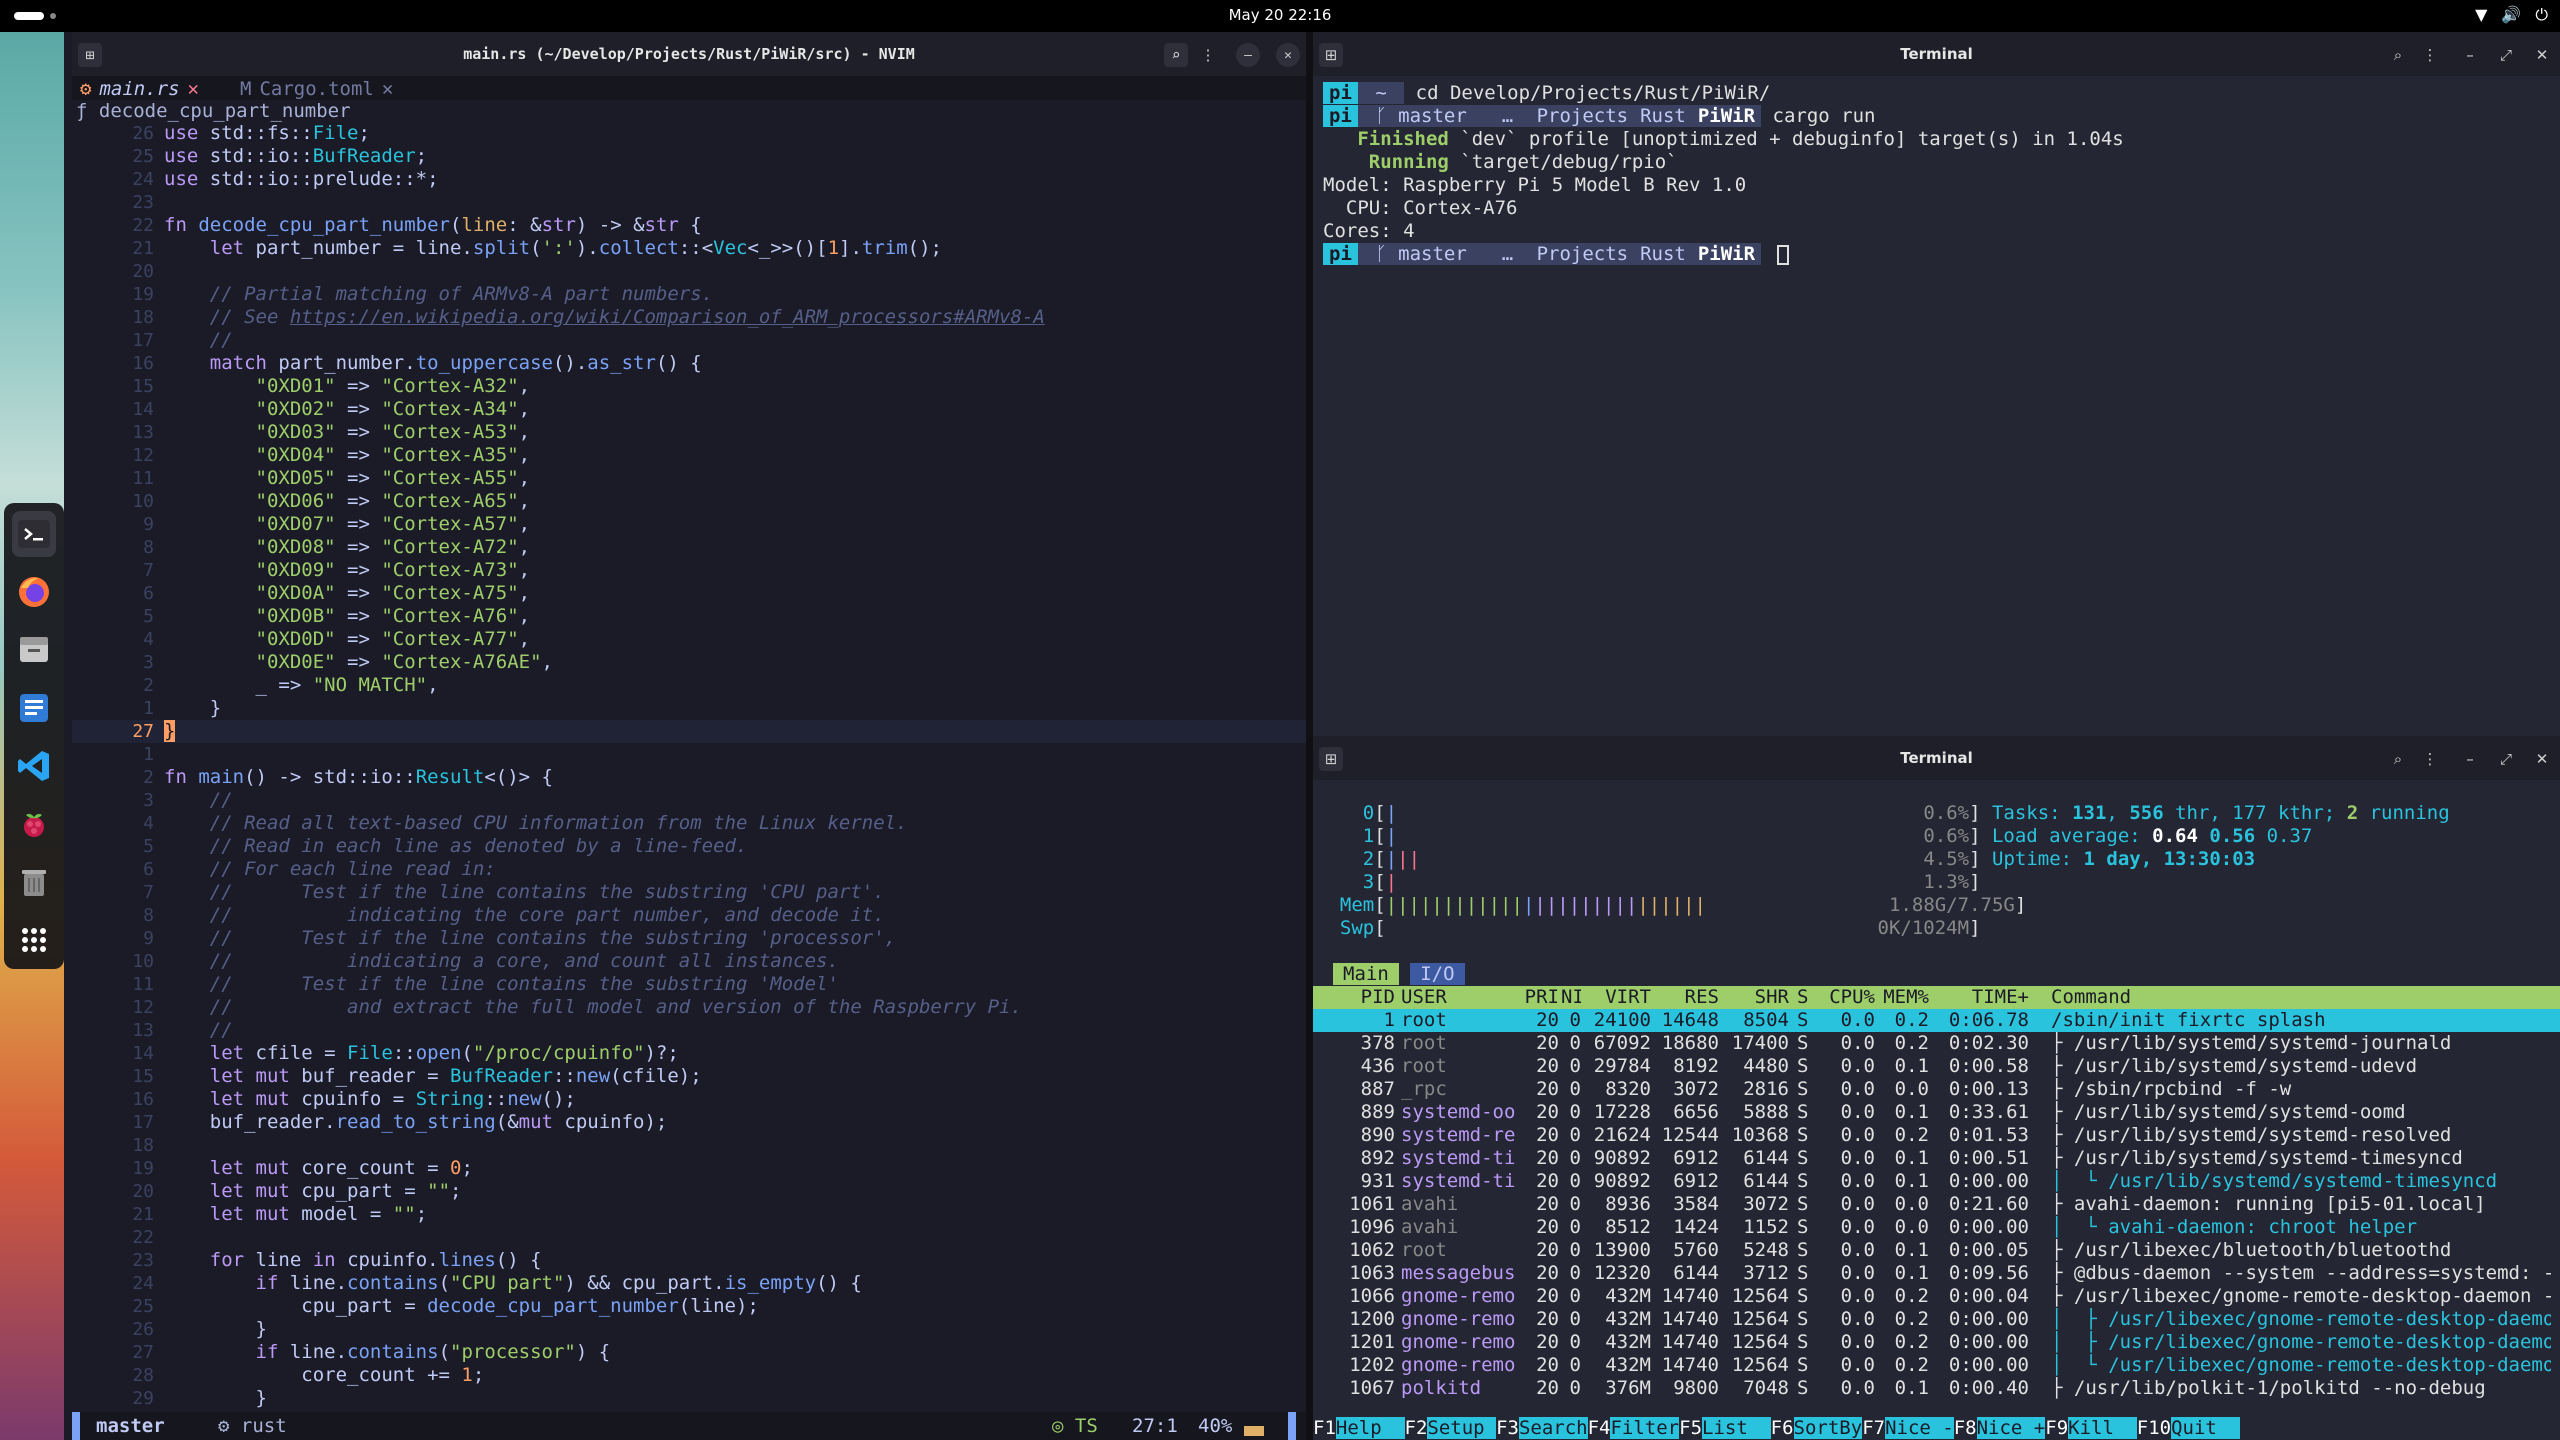 Image resolution: width=2560 pixels, height=1440 pixels. I want to click on clock: May 20 22:16, so click(1280, 15).